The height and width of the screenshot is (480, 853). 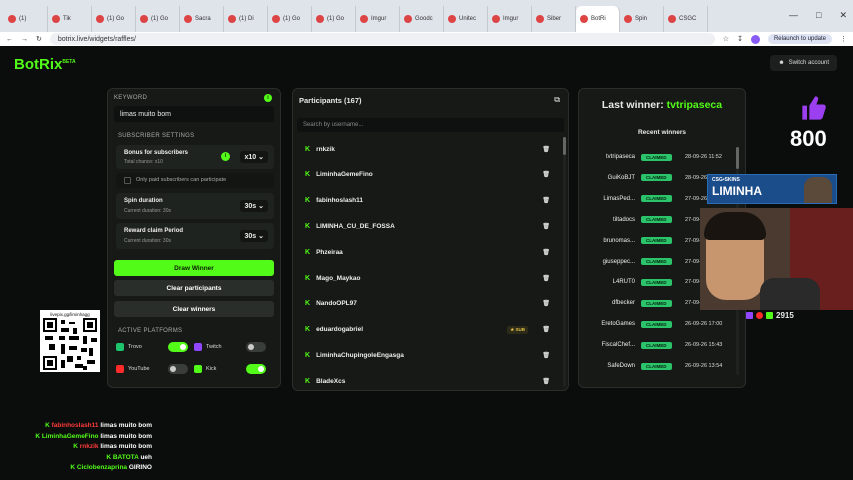 I want to click on participant-row: Krnkzik 🗑, so click(x=427, y=149).